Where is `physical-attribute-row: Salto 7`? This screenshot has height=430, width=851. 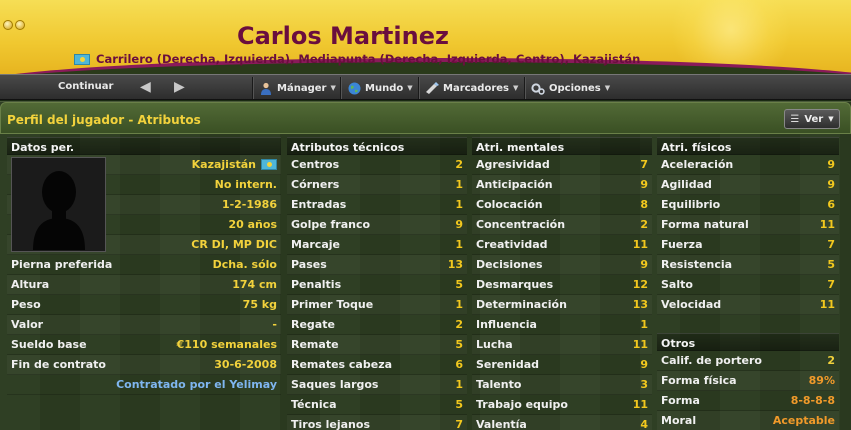 physical-attribute-row: Salto 7 is located at coordinates (748, 285).